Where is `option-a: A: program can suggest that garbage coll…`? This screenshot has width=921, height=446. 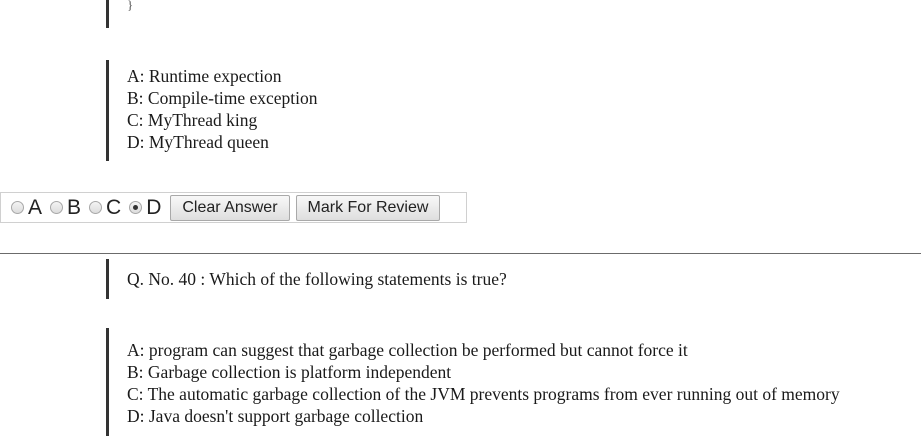
option-a: A: program can suggest that garbage coll… is located at coordinates (407, 350).